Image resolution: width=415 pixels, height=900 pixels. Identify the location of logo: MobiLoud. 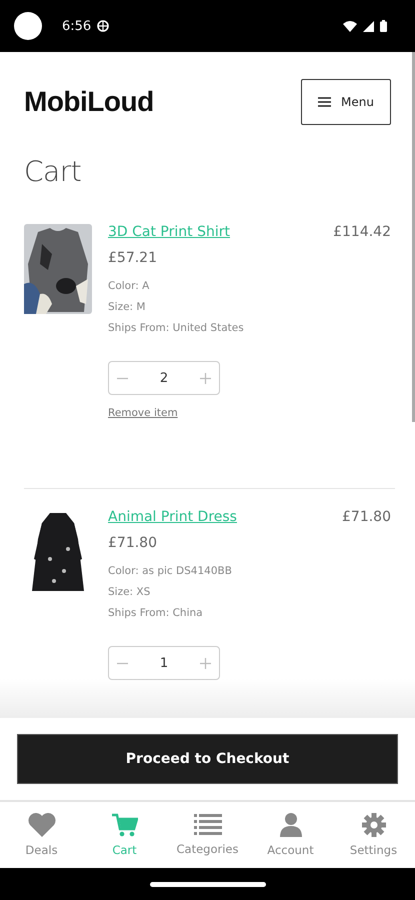
(89, 102).